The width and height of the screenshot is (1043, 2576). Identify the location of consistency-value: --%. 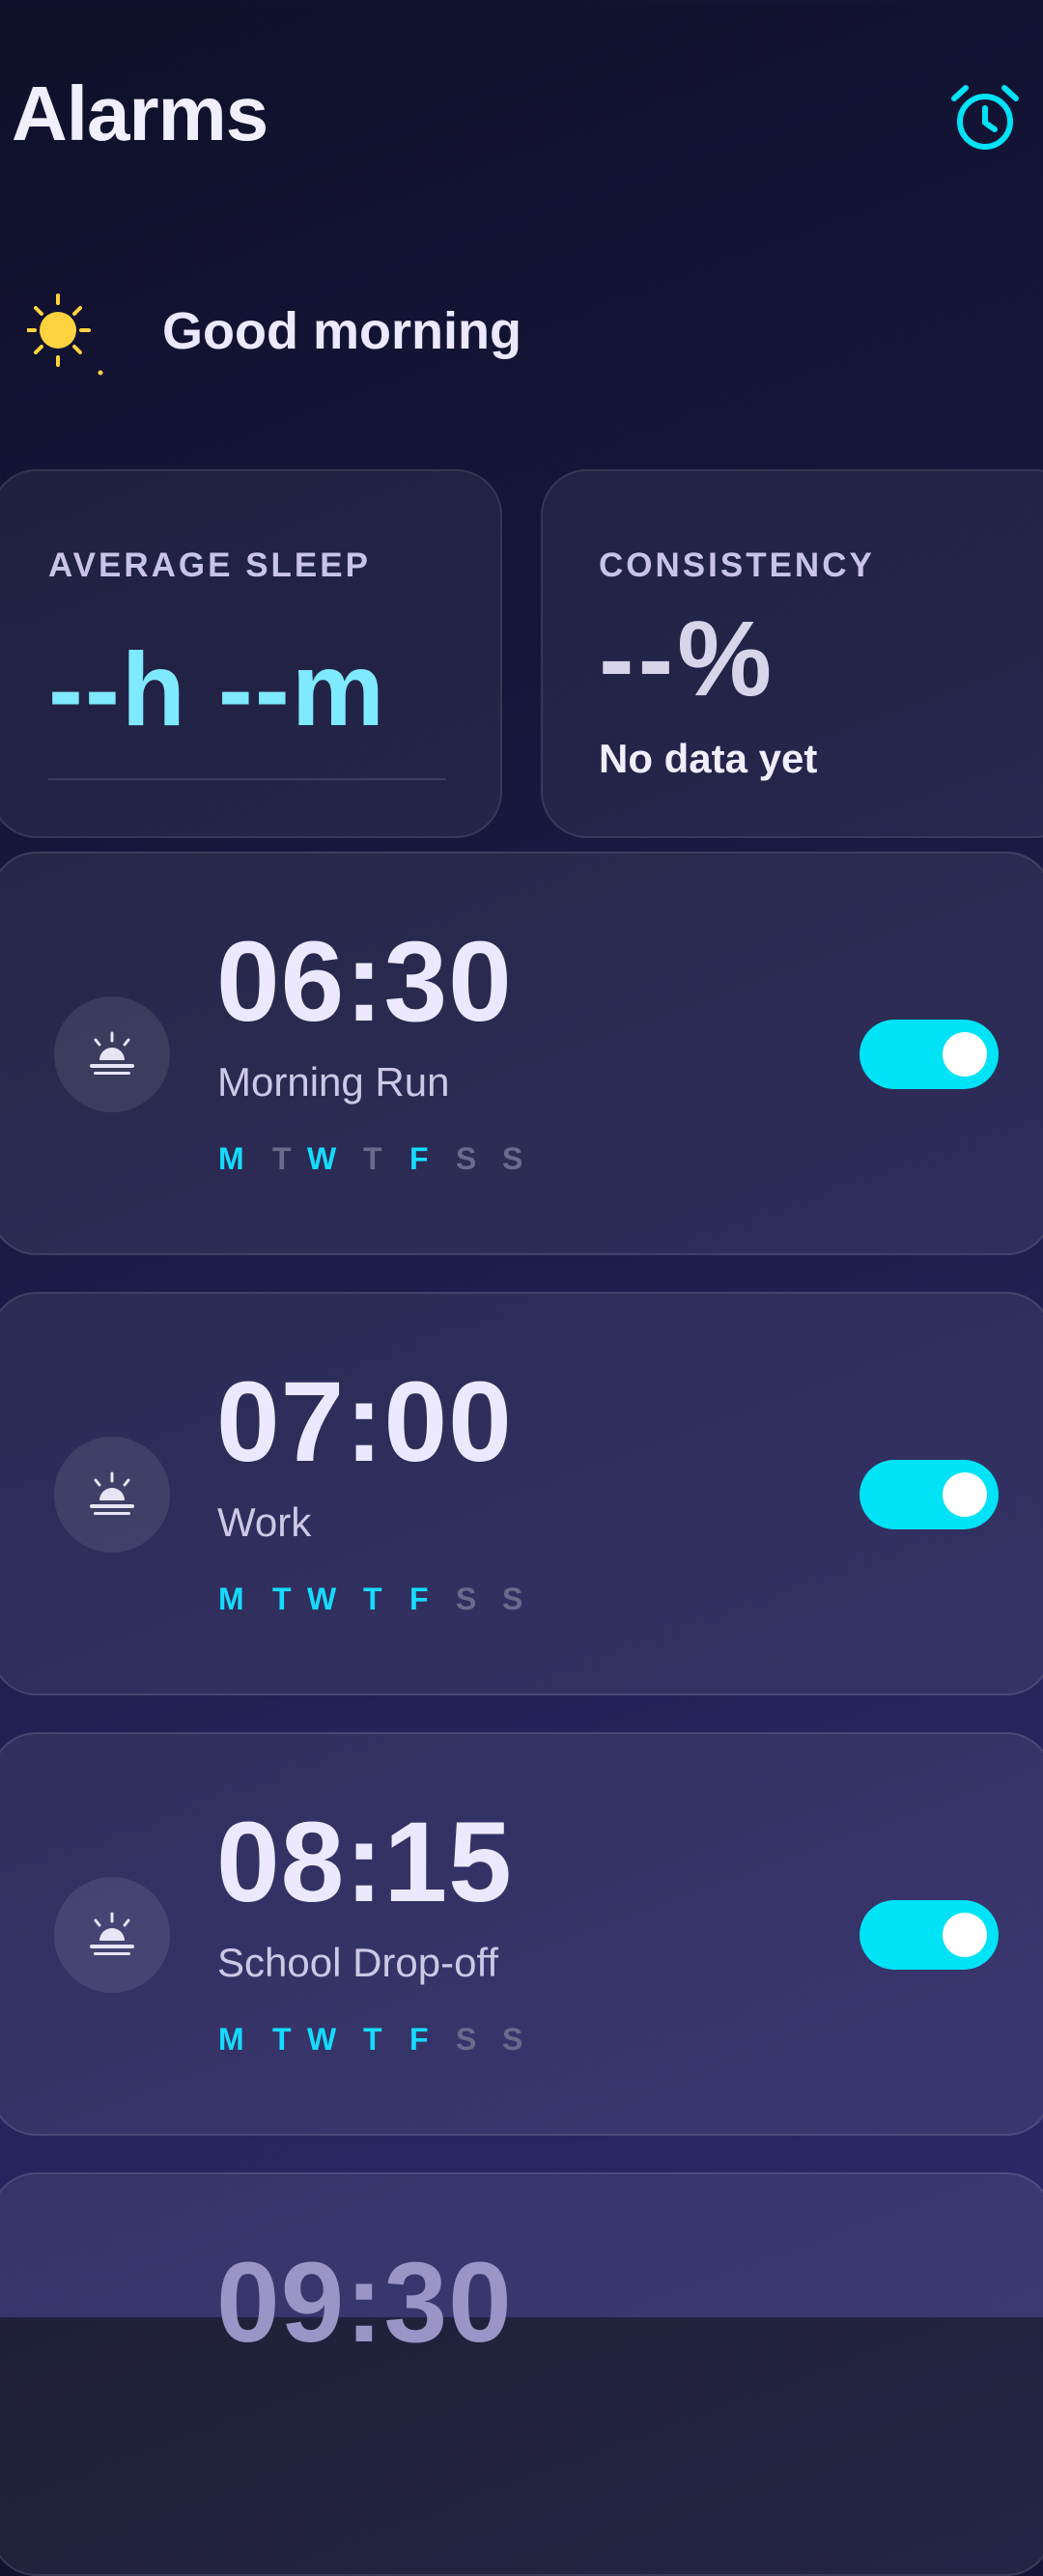
(688, 659).